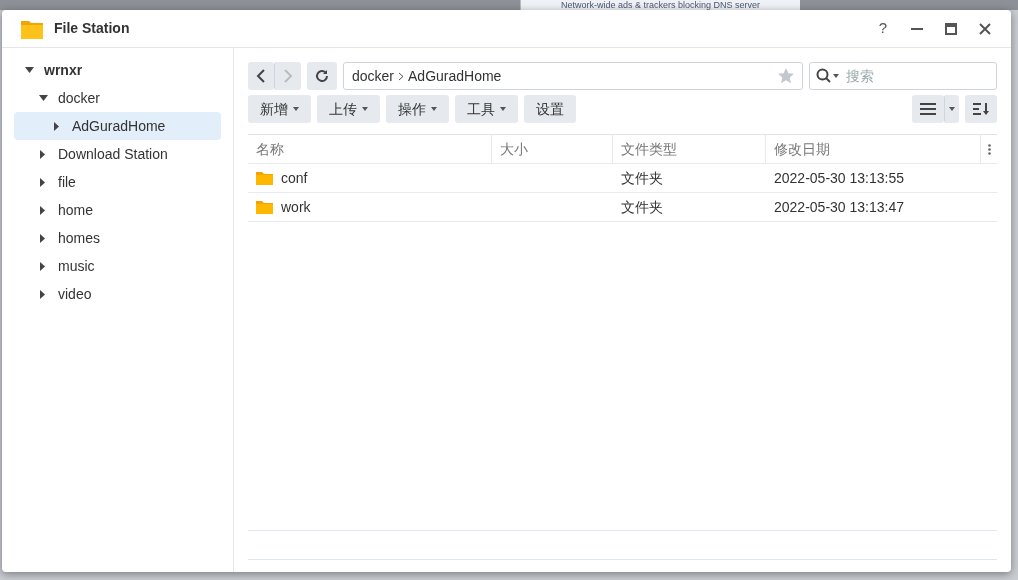  I want to click on tree-item: wrnxr, so click(117, 70).